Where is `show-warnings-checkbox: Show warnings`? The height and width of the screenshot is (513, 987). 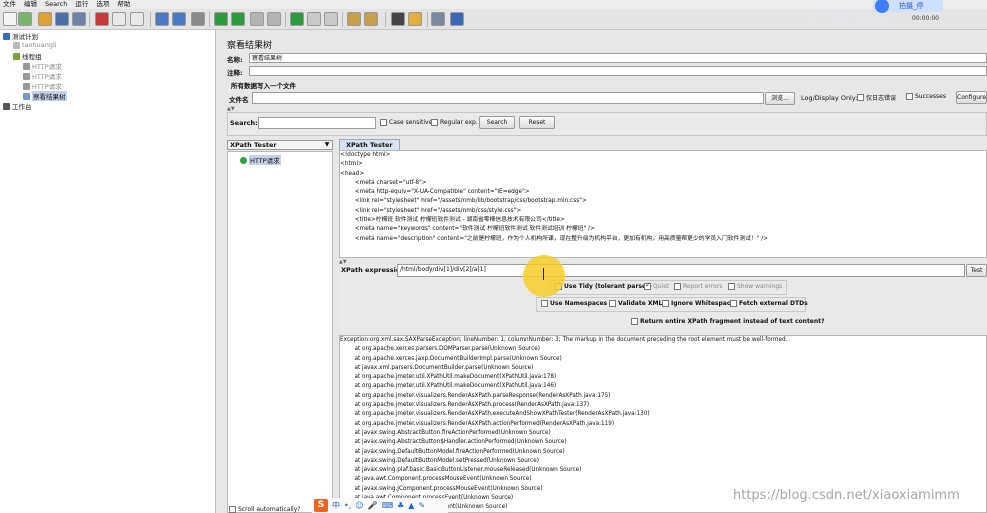
show-warnings-checkbox: Show warnings is located at coordinates (755, 286).